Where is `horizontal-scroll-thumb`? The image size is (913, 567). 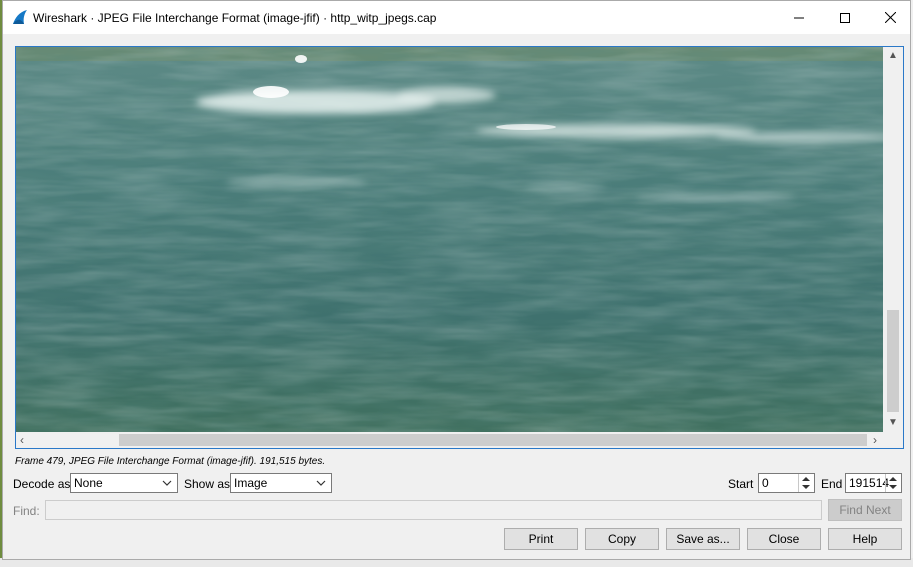
horizontal-scroll-thumb is located at coordinates (493, 440).